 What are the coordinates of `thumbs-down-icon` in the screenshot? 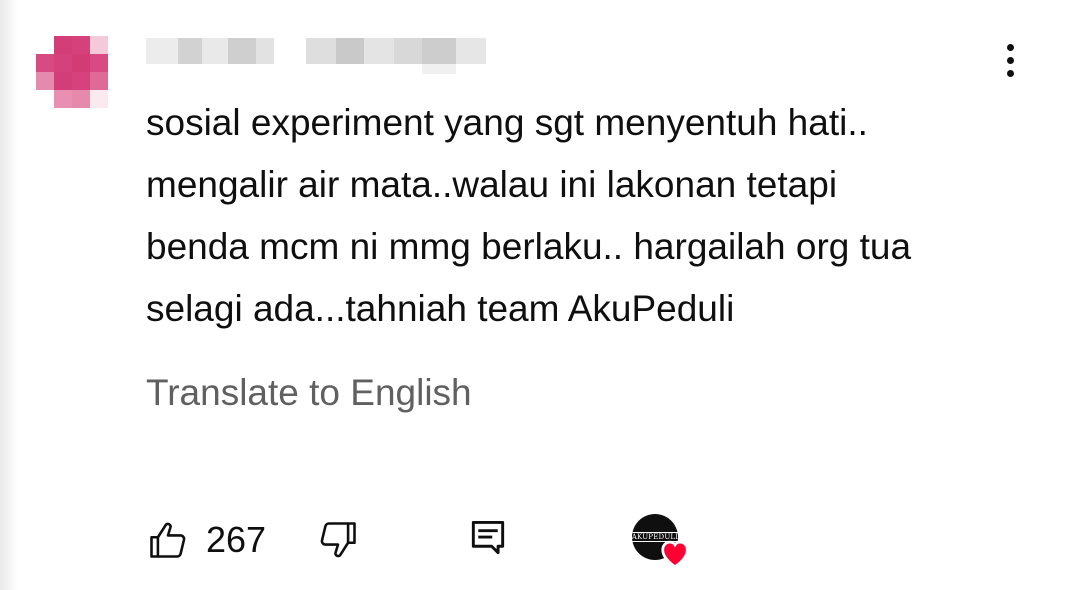 It's located at (338, 540).